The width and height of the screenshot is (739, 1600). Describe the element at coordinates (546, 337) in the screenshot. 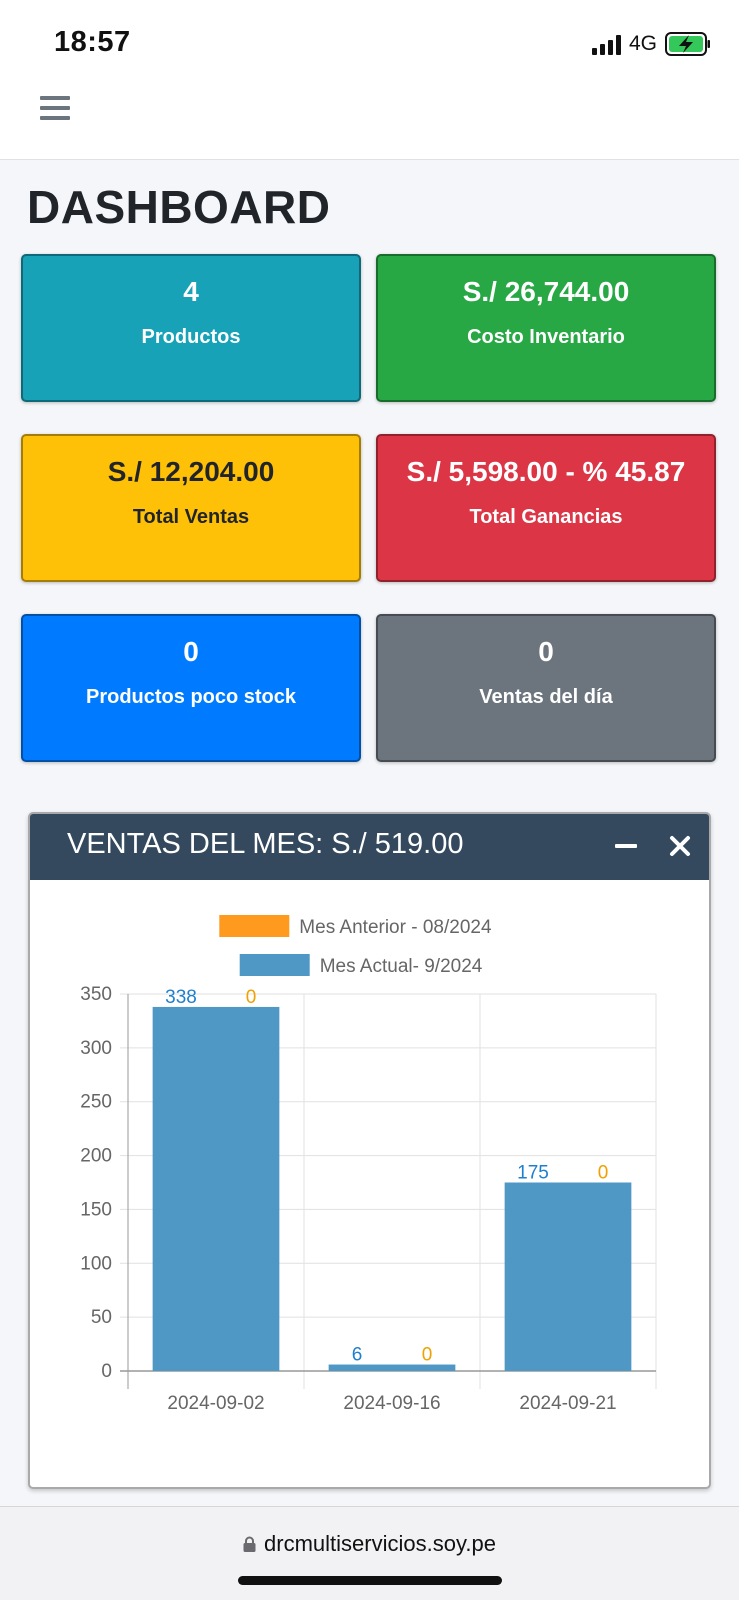

I see `card-label: Costo Inventario` at that location.